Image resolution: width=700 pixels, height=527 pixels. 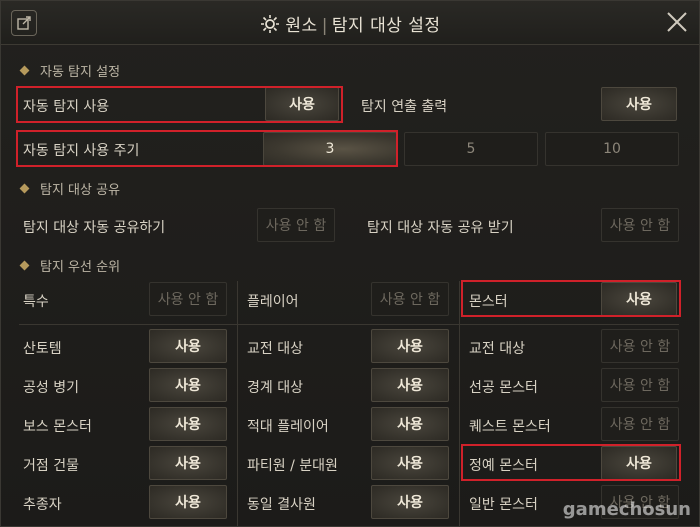 I want to click on section-auto-detect: 자동 탐지 설정, so click(x=70, y=70).